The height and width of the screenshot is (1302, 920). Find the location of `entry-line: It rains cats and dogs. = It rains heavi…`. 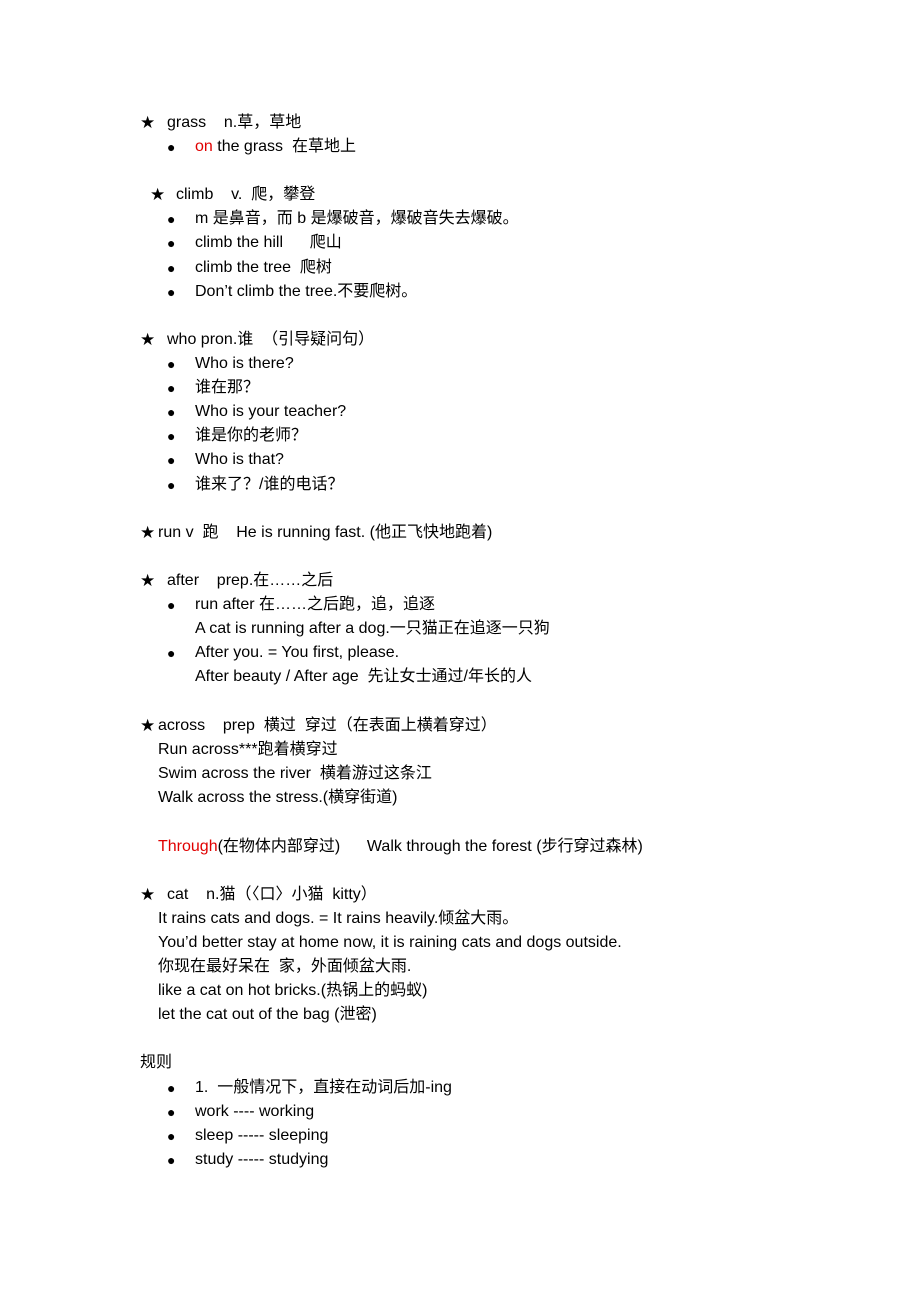

entry-line: It rains cats and dogs. = It rains heavi… is located at coordinates (338, 919).